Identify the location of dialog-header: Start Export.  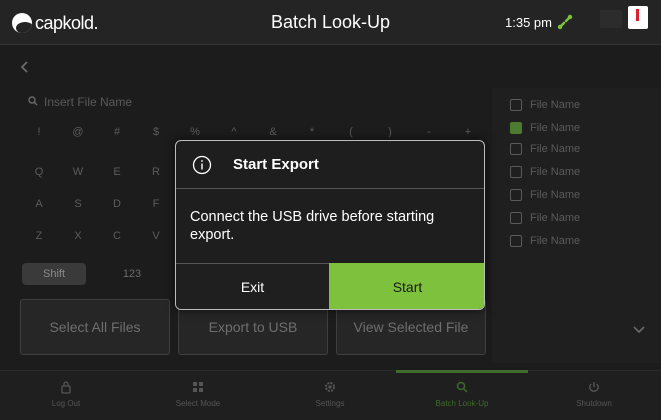
(330, 165).